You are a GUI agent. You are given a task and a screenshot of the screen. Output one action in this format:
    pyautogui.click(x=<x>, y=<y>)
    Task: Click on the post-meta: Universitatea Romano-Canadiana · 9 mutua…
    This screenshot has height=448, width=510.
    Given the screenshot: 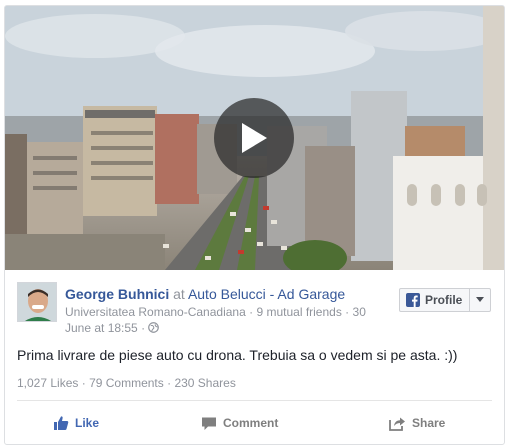 What is the action you would take?
    pyautogui.click(x=225, y=320)
    